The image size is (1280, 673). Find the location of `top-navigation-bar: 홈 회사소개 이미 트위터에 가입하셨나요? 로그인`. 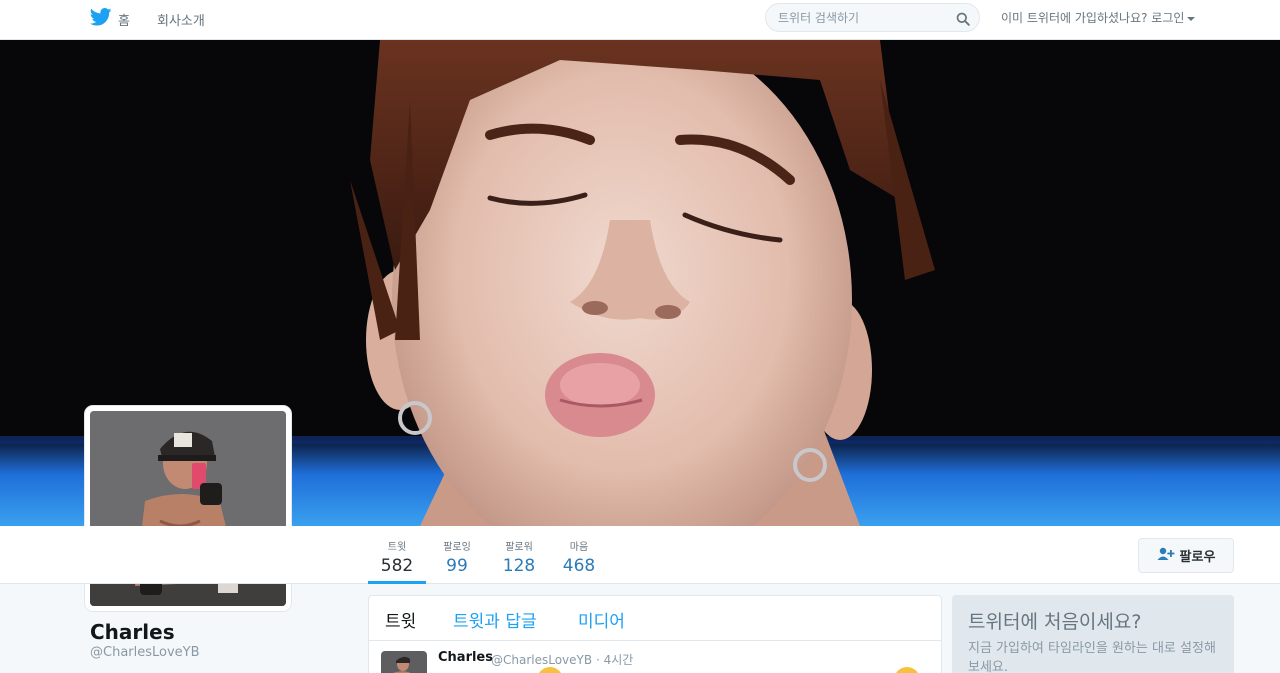

top-navigation-bar: 홈 회사소개 이미 트위터에 가입하셨나요? 로그인 is located at coordinates (640, 20).